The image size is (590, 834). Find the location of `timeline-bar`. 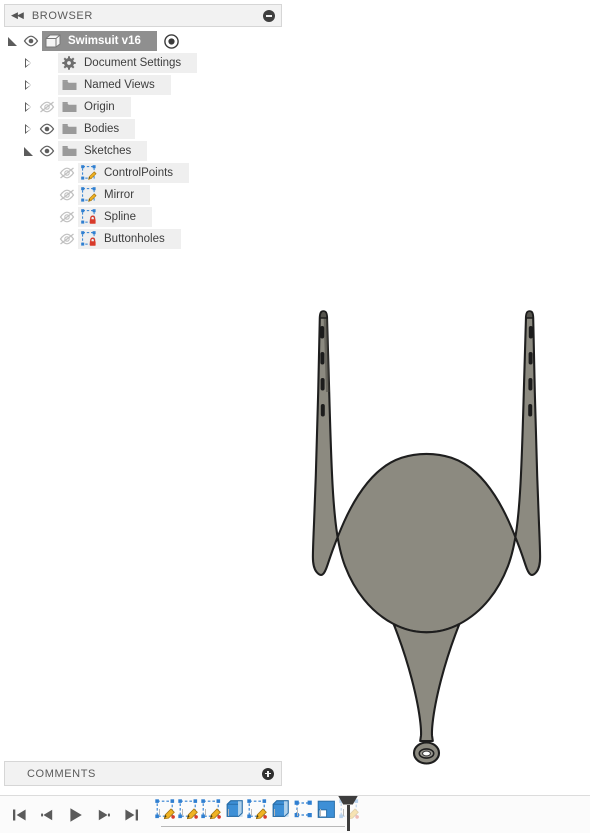

timeline-bar is located at coordinates (295, 814).